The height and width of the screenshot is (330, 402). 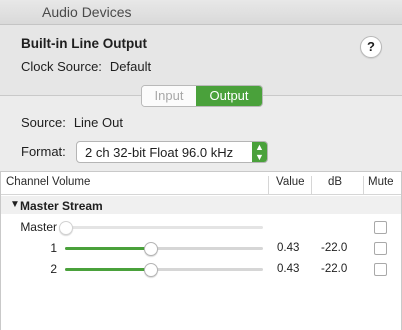 I want to click on help-button: ?, so click(x=371, y=47).